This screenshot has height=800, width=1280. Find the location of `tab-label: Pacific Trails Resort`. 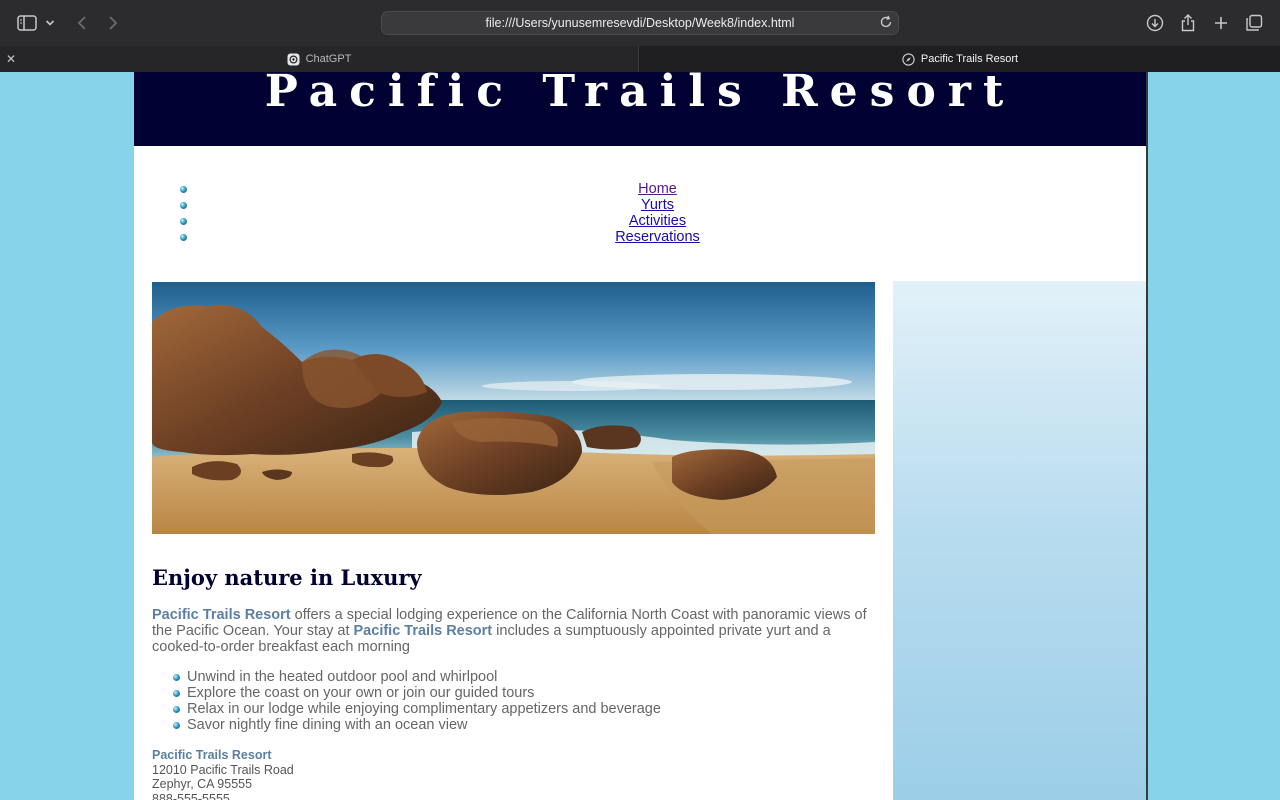

tab-label: Pacific Trails Resort is located at coordinates (969, 59).